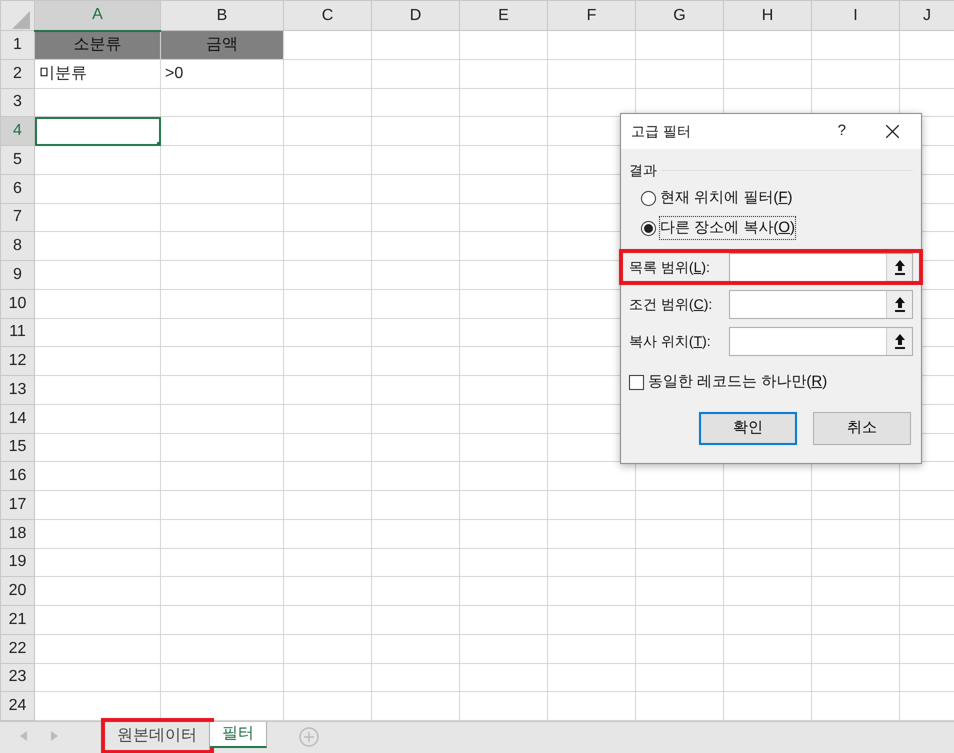 Image resolution: width=954 pixels, height=753 pixels. What do you see at coordinates (670, 304) in the screenshot?
I see `field-label: 조건 범위(C):` at bounding box center [670, 304].